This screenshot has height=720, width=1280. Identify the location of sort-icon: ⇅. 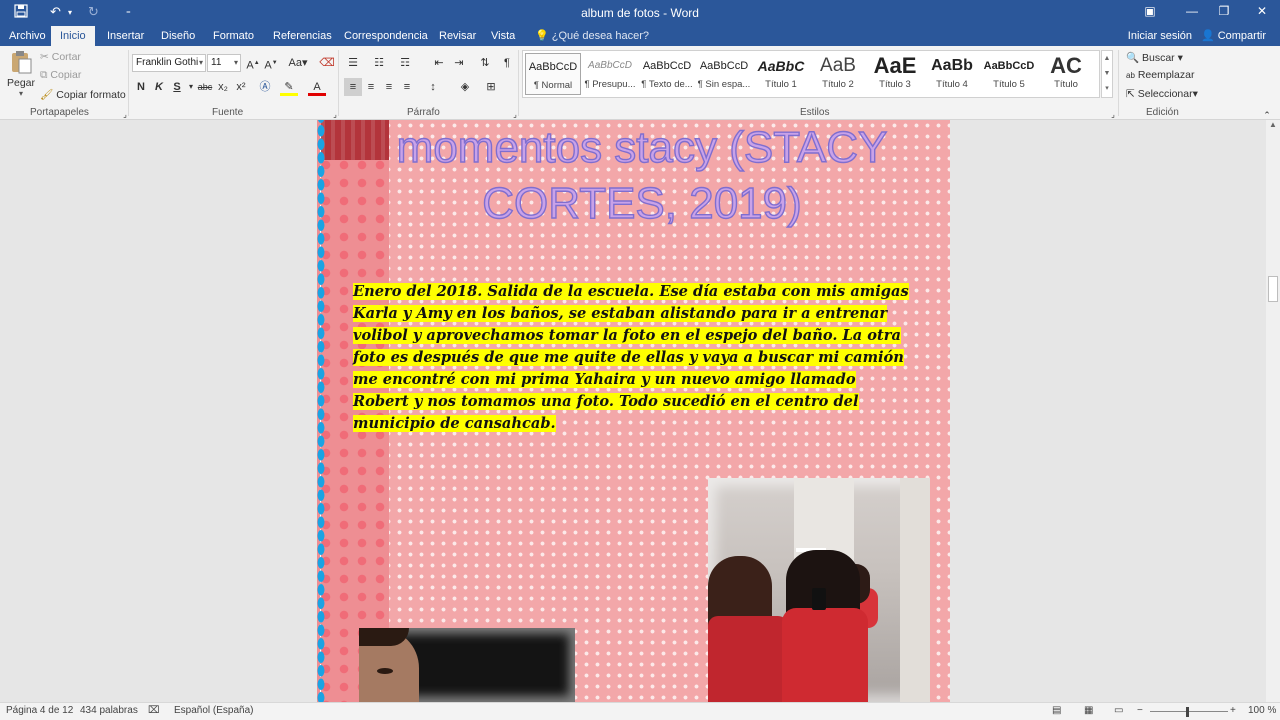
(485, 63).